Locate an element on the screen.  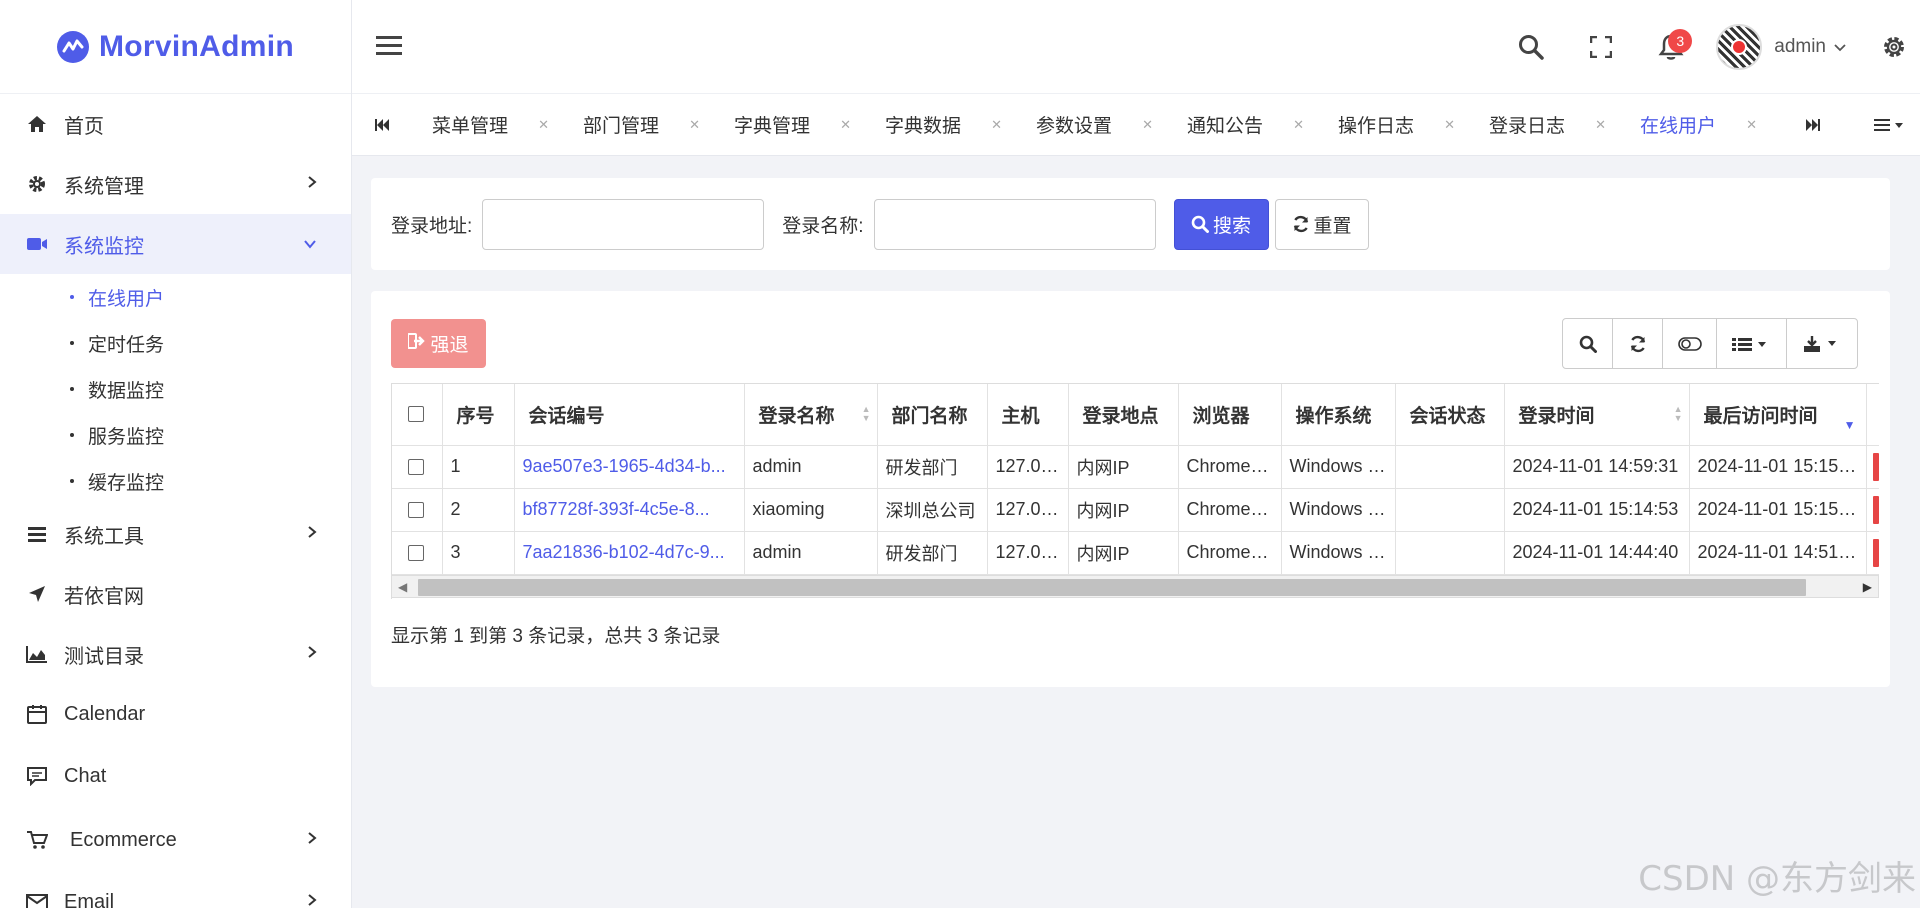
cell-status is located at coordinates (1450, 553).